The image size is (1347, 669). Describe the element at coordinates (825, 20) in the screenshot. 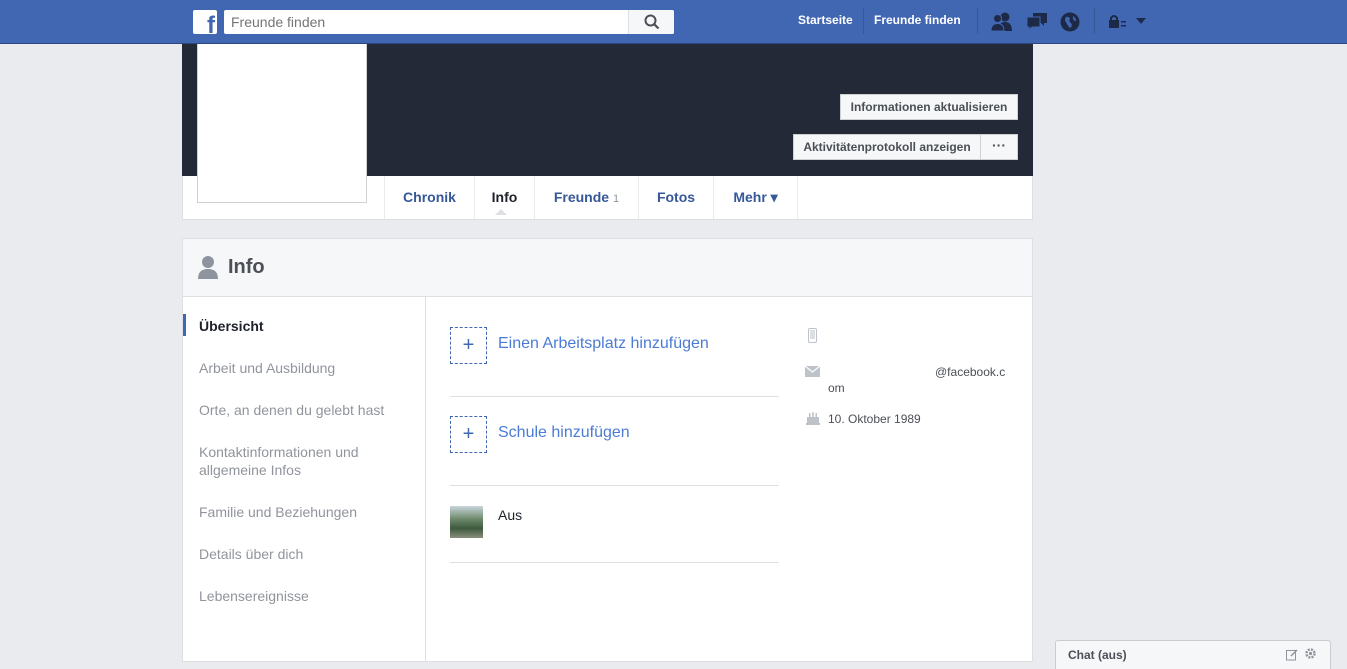

I see `nav-home-link: Startseite` at that location.